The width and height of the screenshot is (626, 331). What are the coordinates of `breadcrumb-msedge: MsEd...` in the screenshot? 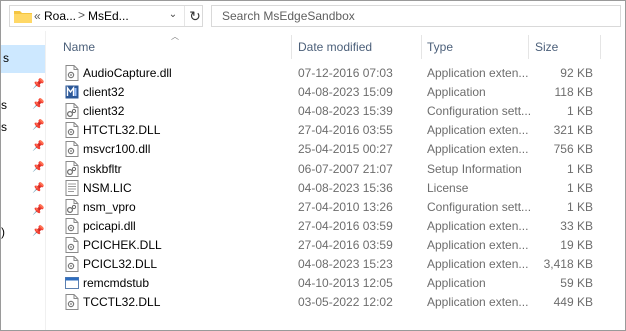 It's located at (108, 16).